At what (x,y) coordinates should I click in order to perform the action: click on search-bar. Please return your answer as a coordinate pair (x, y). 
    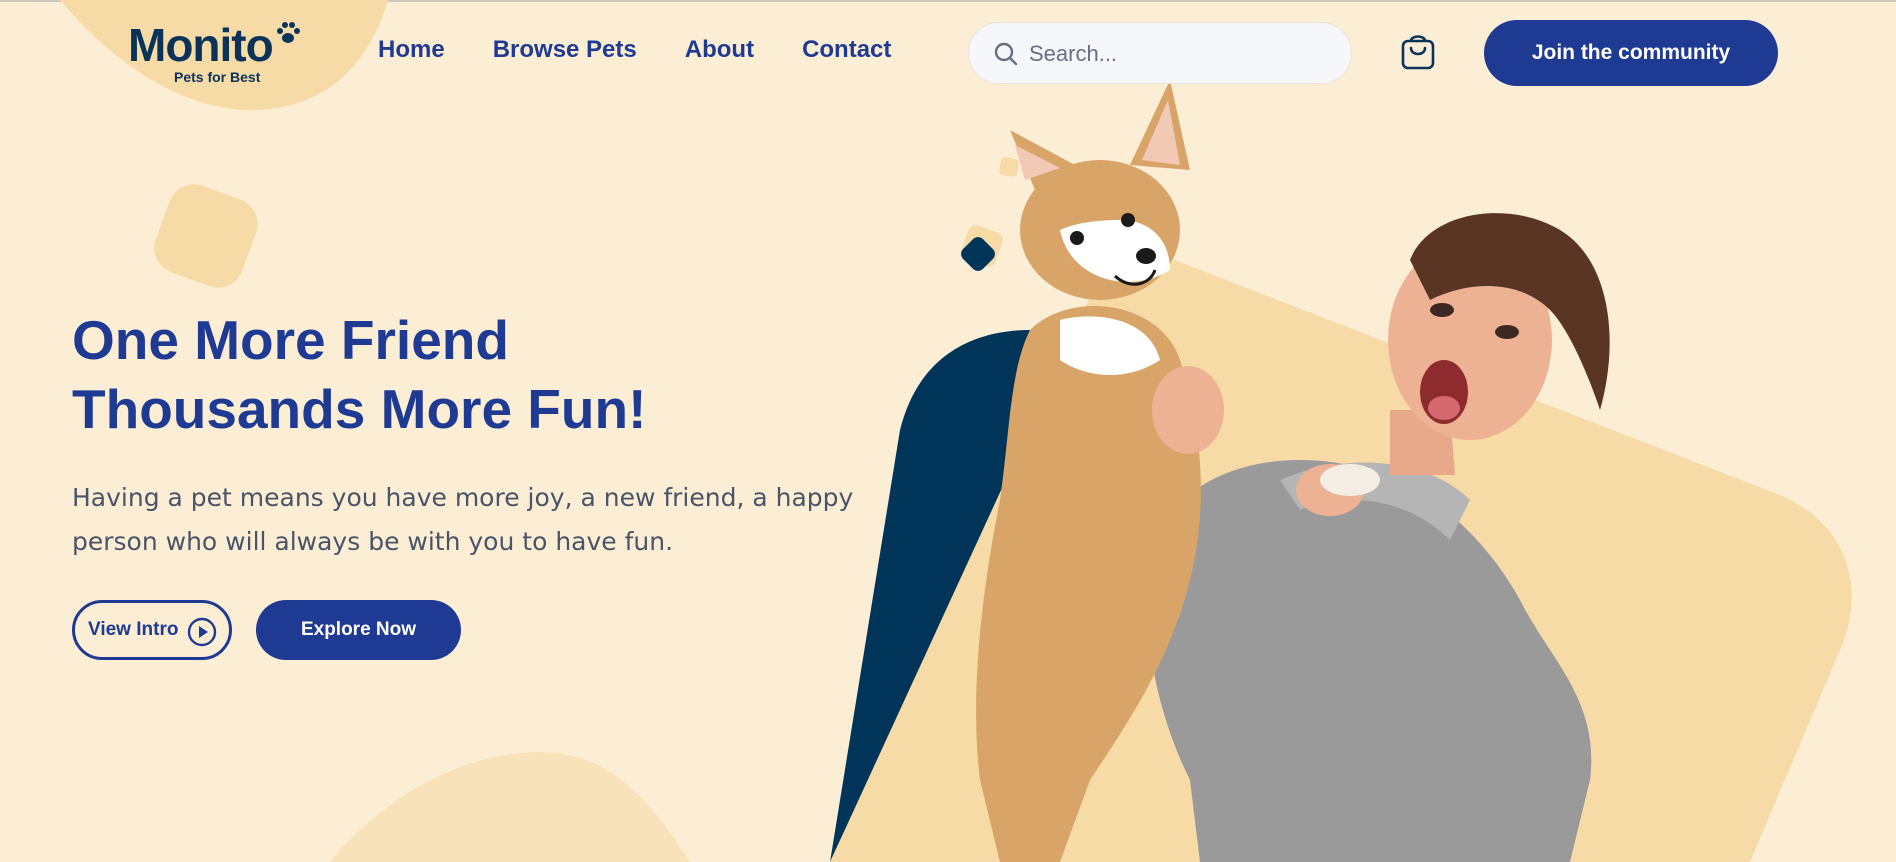
    Looking at the image, I should click on (1160, 53).